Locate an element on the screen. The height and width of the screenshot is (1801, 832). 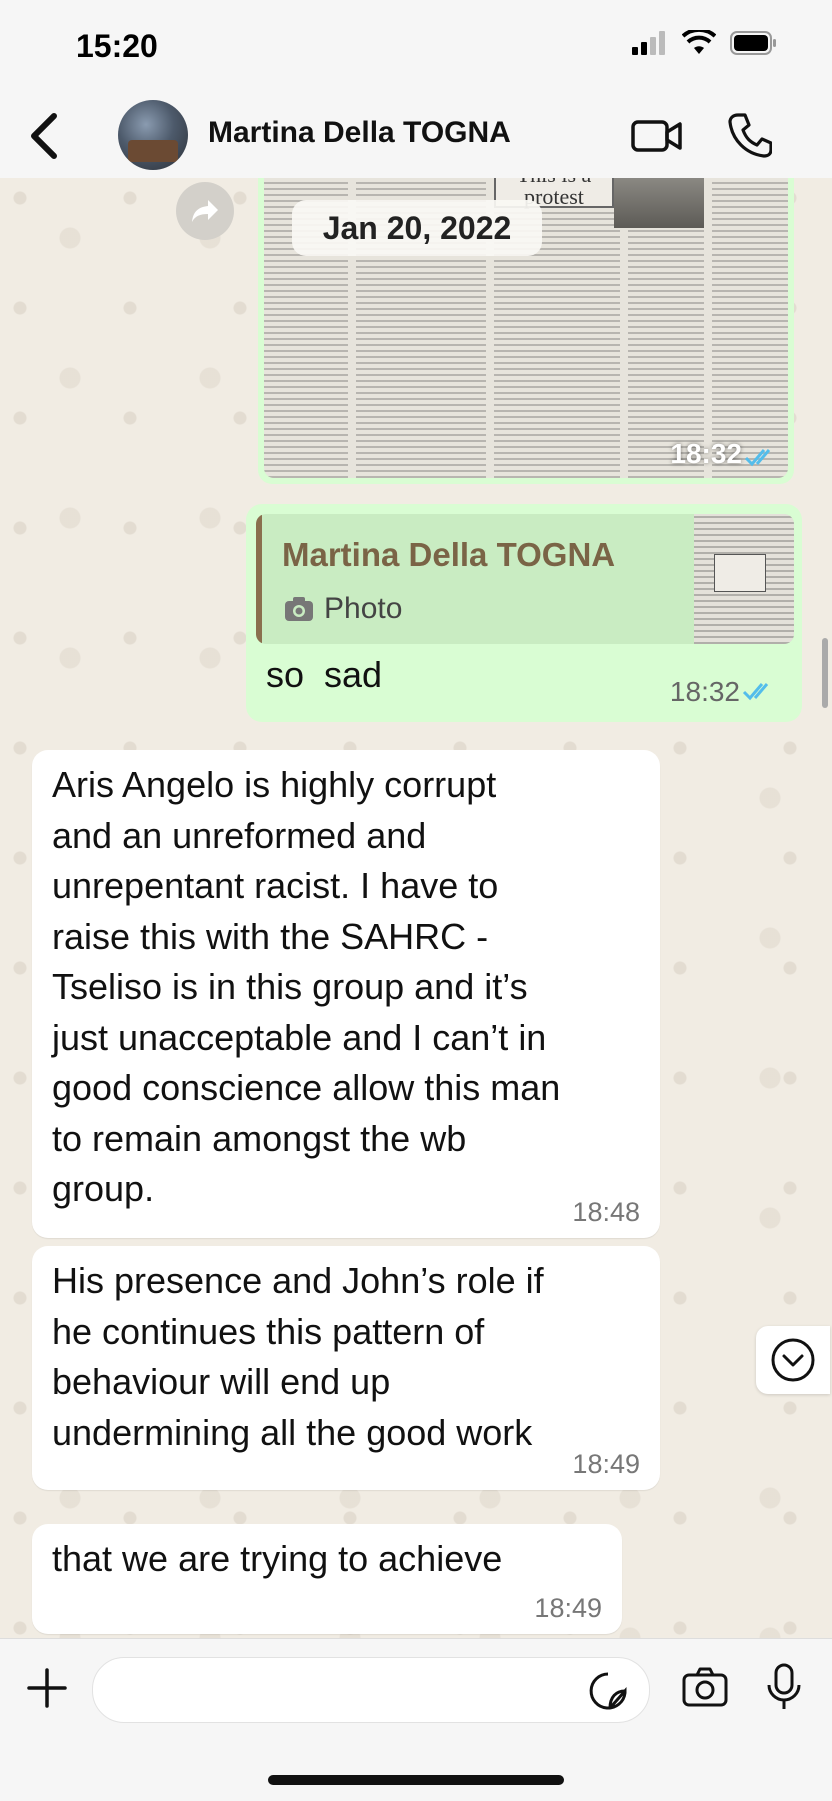
forward-icon is located at coordinates (205, 211).